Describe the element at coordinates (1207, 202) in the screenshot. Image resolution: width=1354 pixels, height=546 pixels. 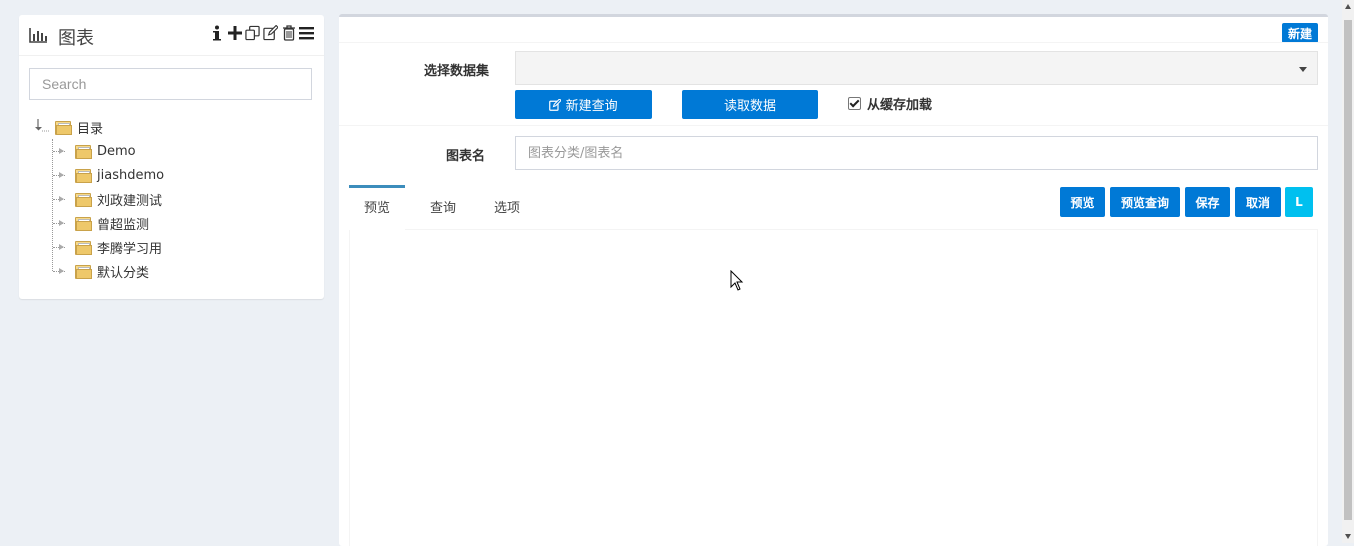
I see `save-button: 保存` at that location.